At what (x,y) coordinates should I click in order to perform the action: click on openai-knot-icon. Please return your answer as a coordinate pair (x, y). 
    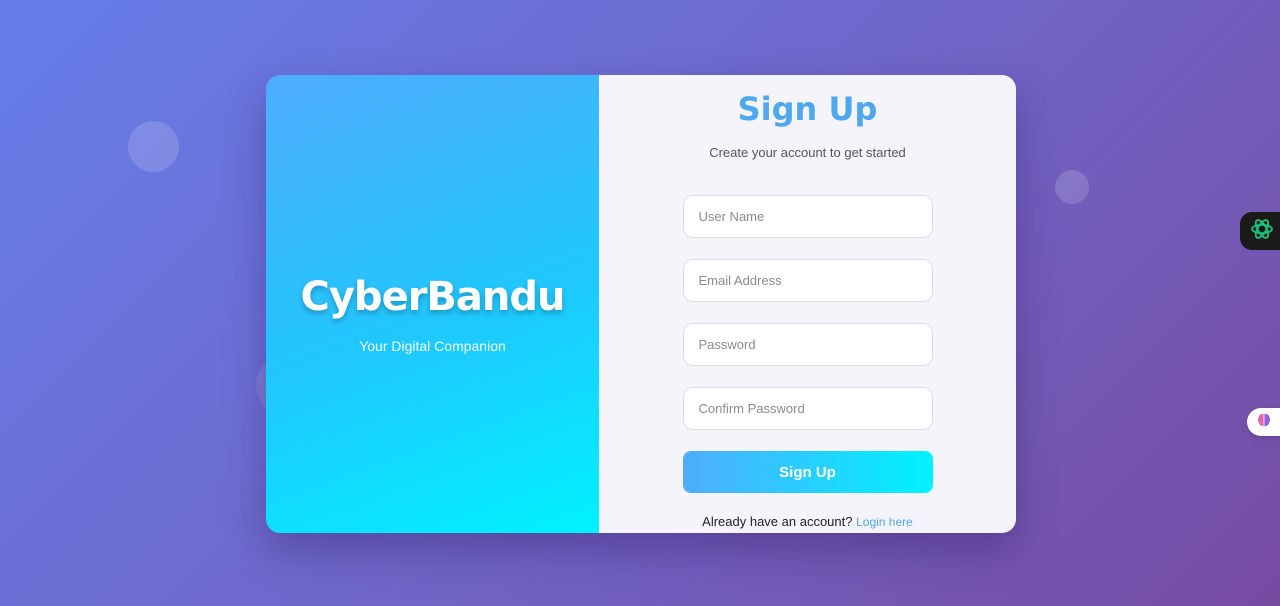
    Looking at the image, I should click on (1262, 231).